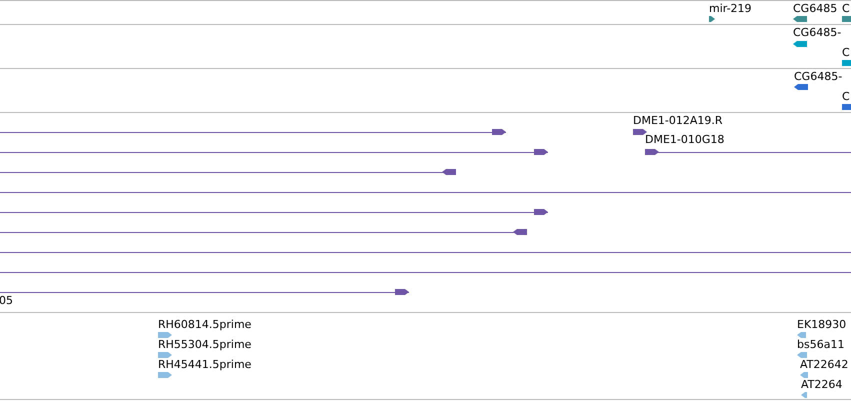  What do you see at coordinates (678, 120) in the screenshot?
I see `feature-label: DME1-012A19.R` at bounding box center [678, 120].